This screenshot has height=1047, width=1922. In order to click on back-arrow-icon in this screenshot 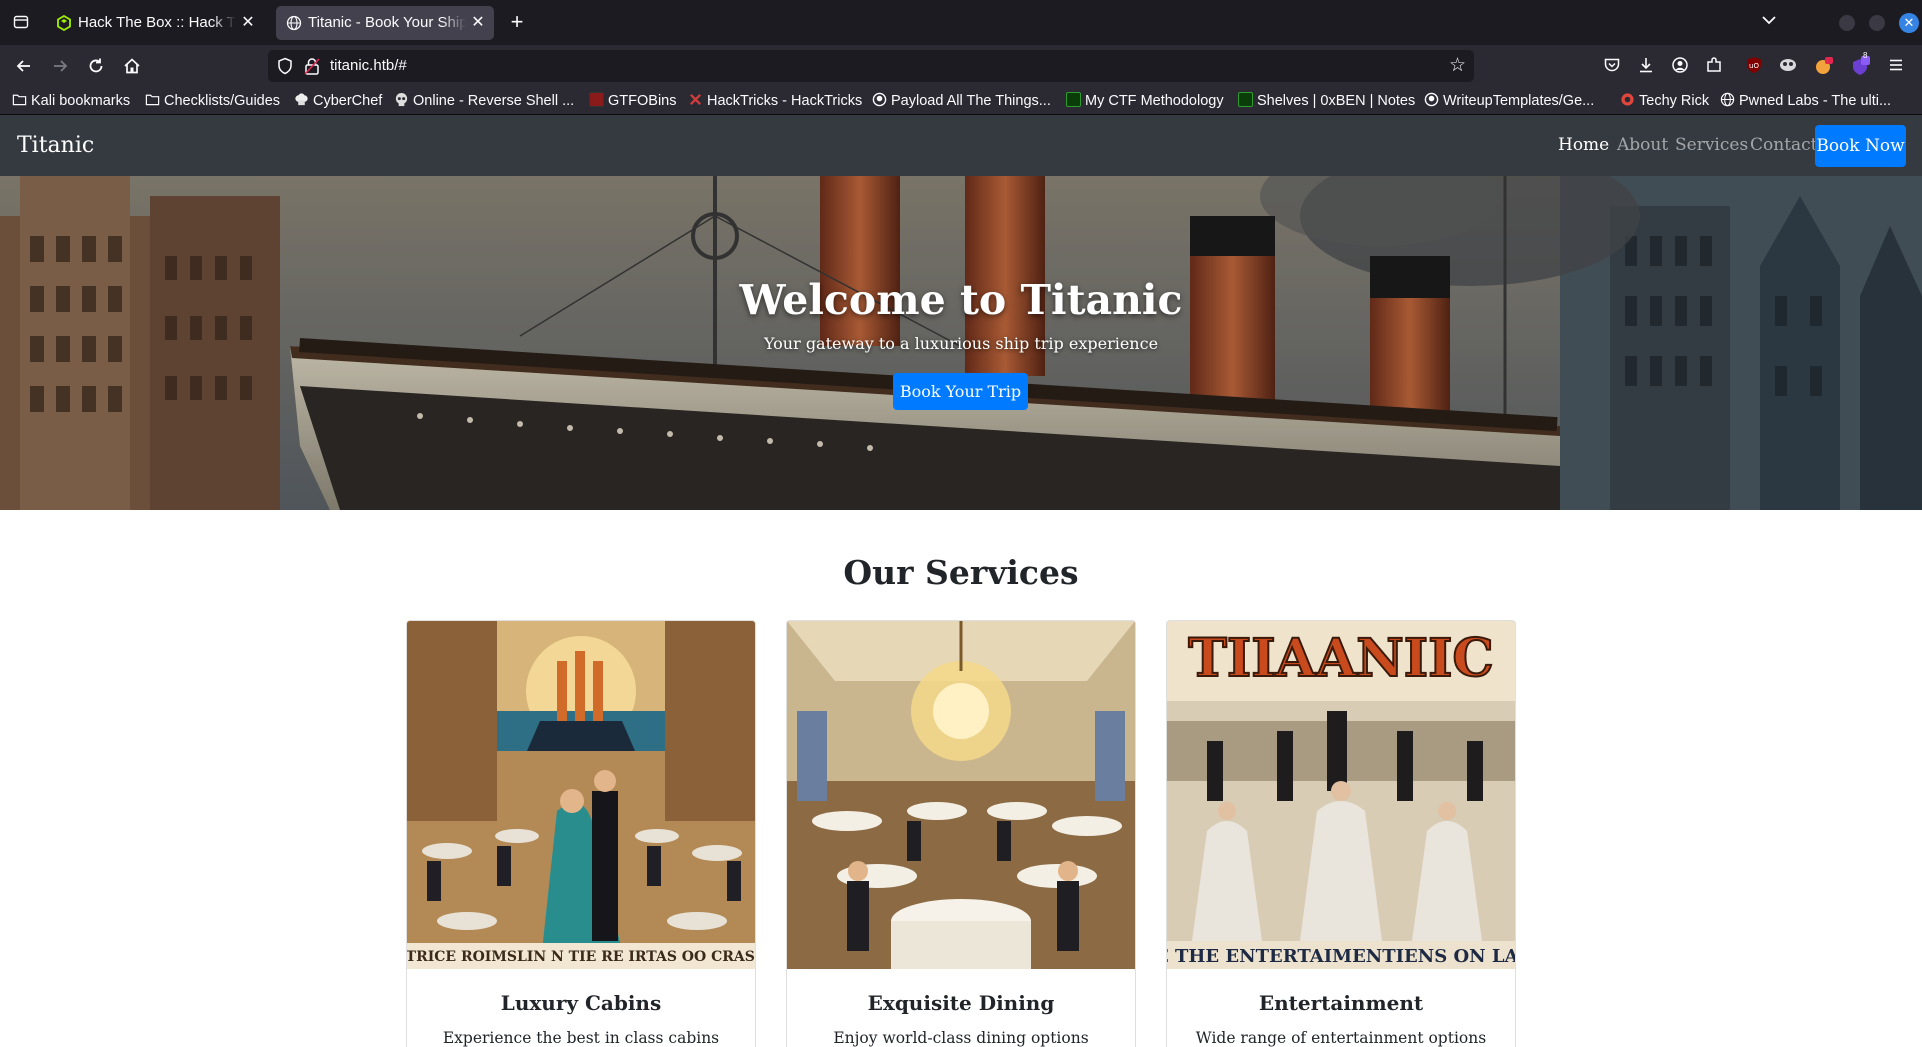, I will do `click(24, 66)`.